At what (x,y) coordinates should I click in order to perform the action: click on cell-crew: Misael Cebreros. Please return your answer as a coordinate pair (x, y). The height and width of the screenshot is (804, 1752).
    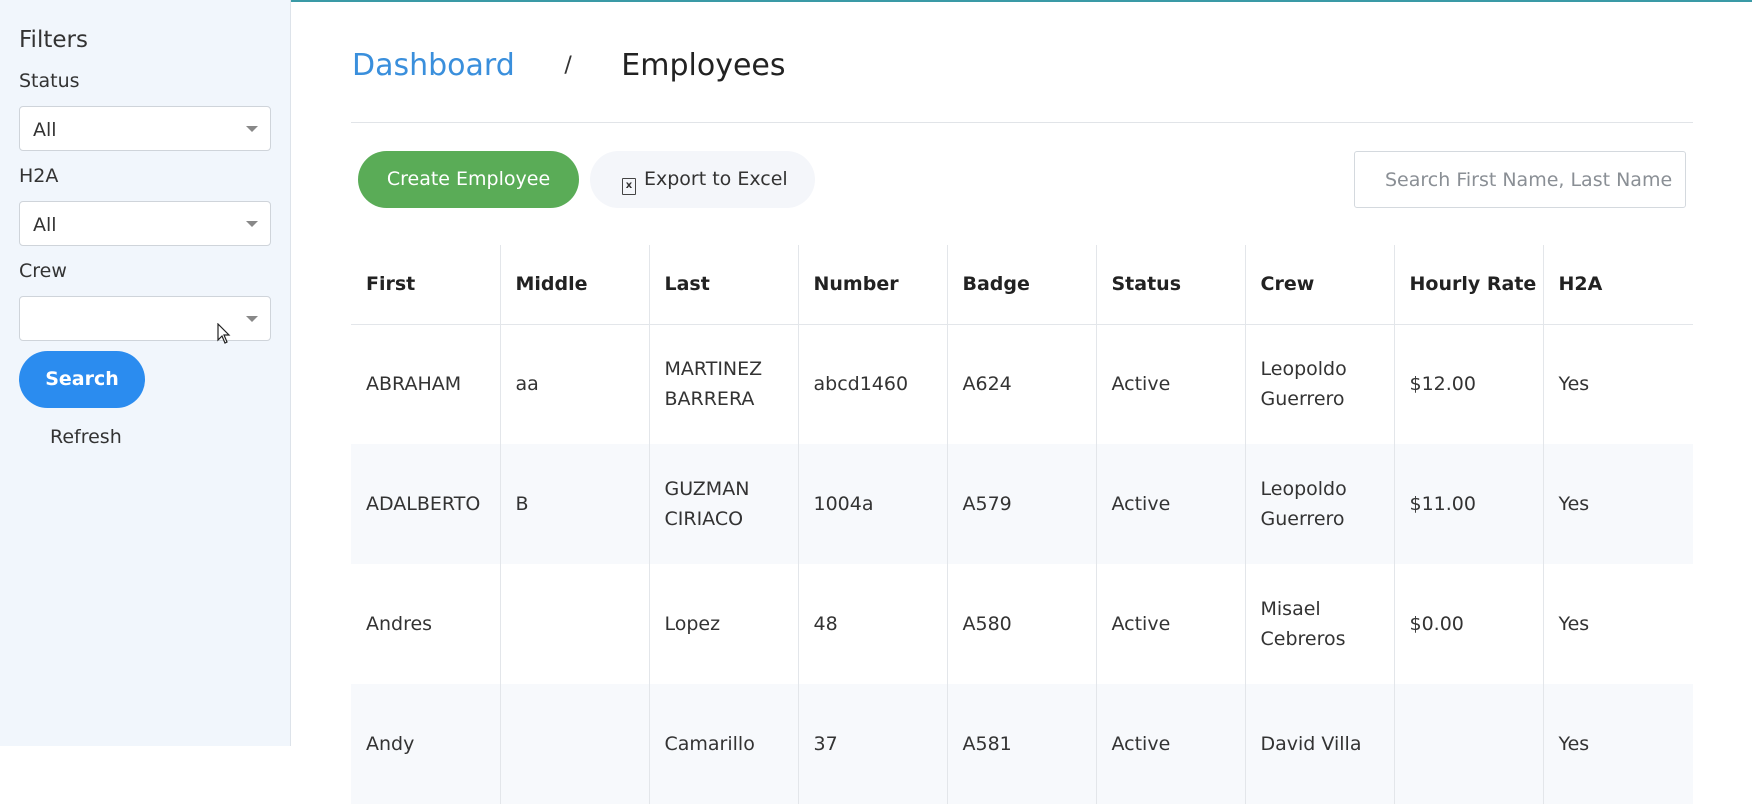
    Looking at the image, I should click on (1320, 624).